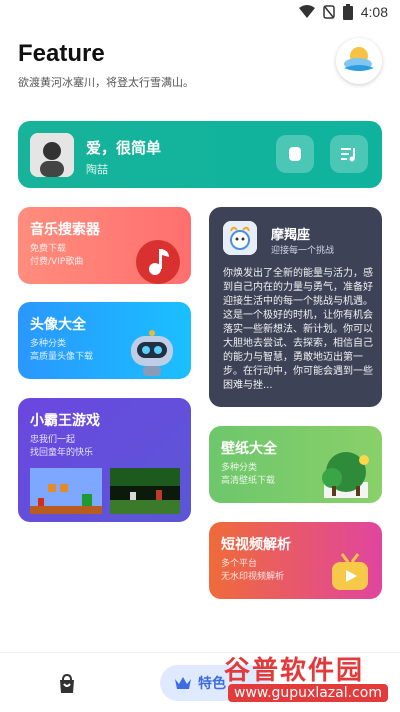 The height and width of the screenshot is (712, 400). Describe the element at coordinates (61, 447) in the screenshot. I see `card-subtitle: 忠我们一起 找回童年的快乐` at that location.